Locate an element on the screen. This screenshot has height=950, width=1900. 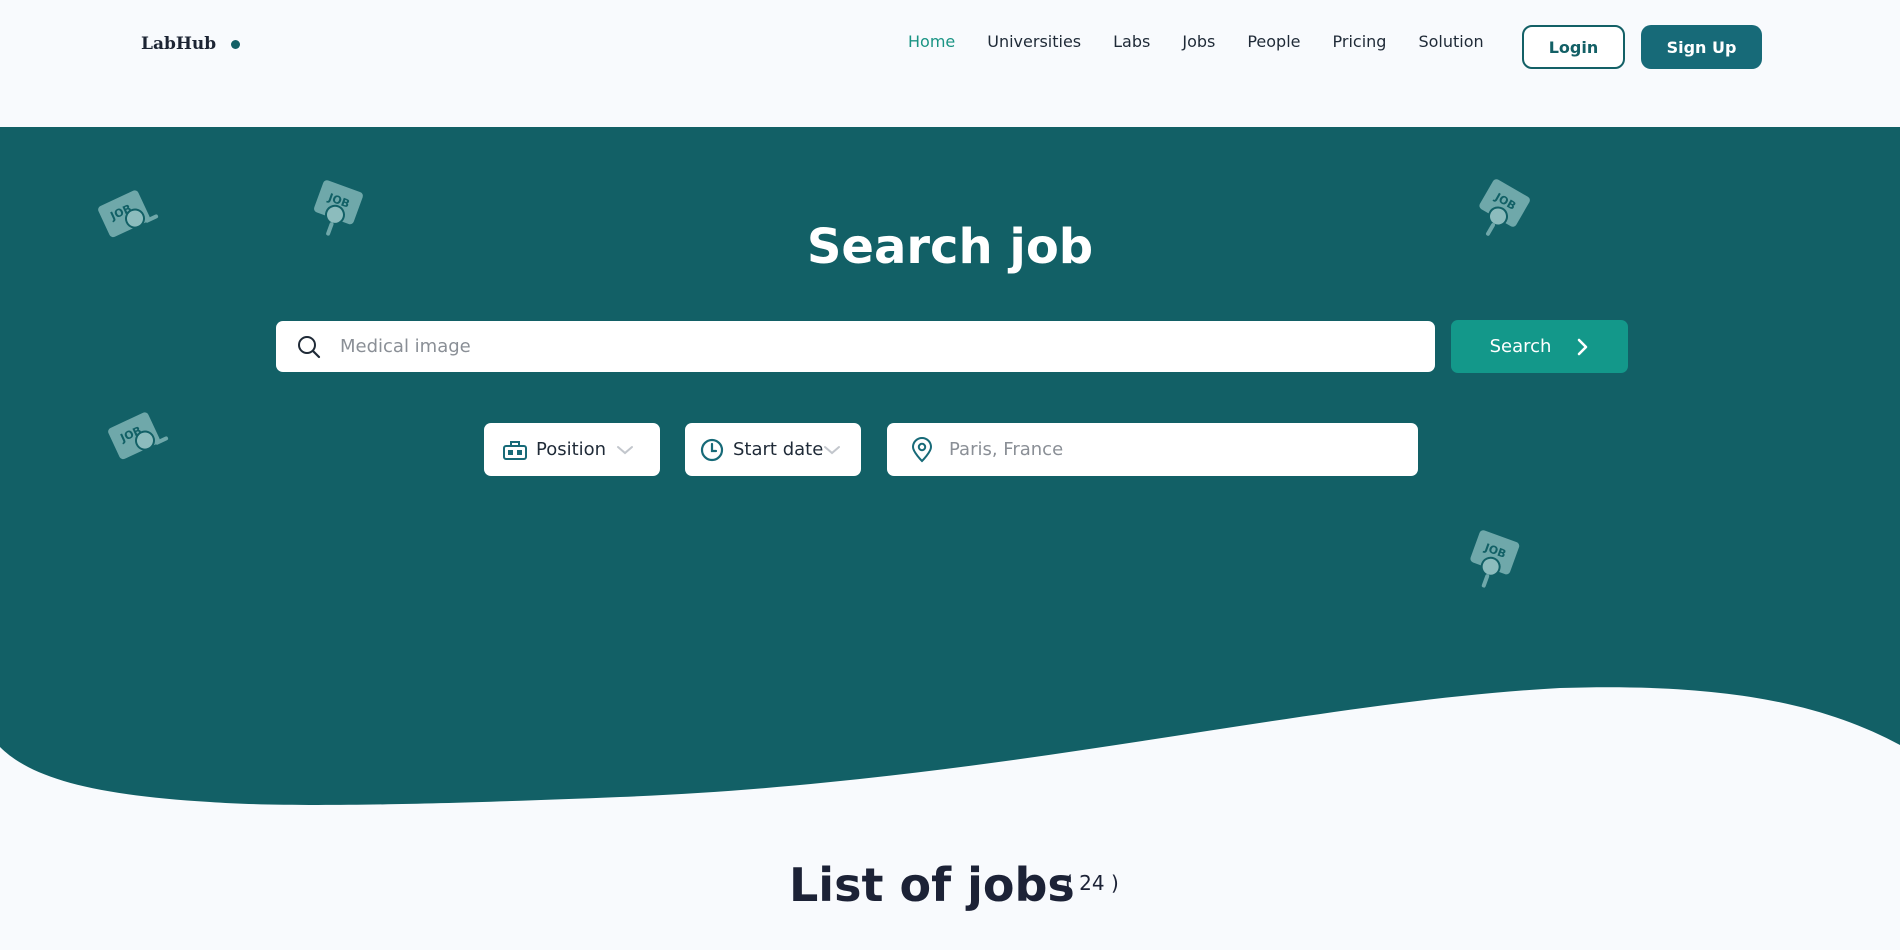
nav-item-solution: Solution is located at coordinates (1450, 41).